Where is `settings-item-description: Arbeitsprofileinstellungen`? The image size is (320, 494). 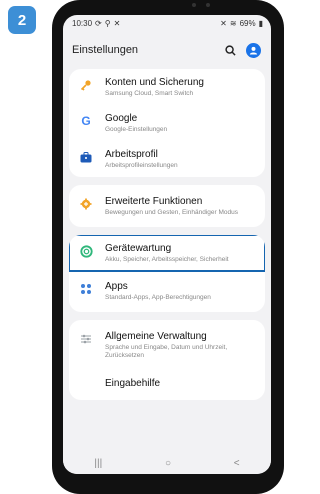 settings-item-description: Arbeitsprofileinstellungen is located at coordinates (141, 165).